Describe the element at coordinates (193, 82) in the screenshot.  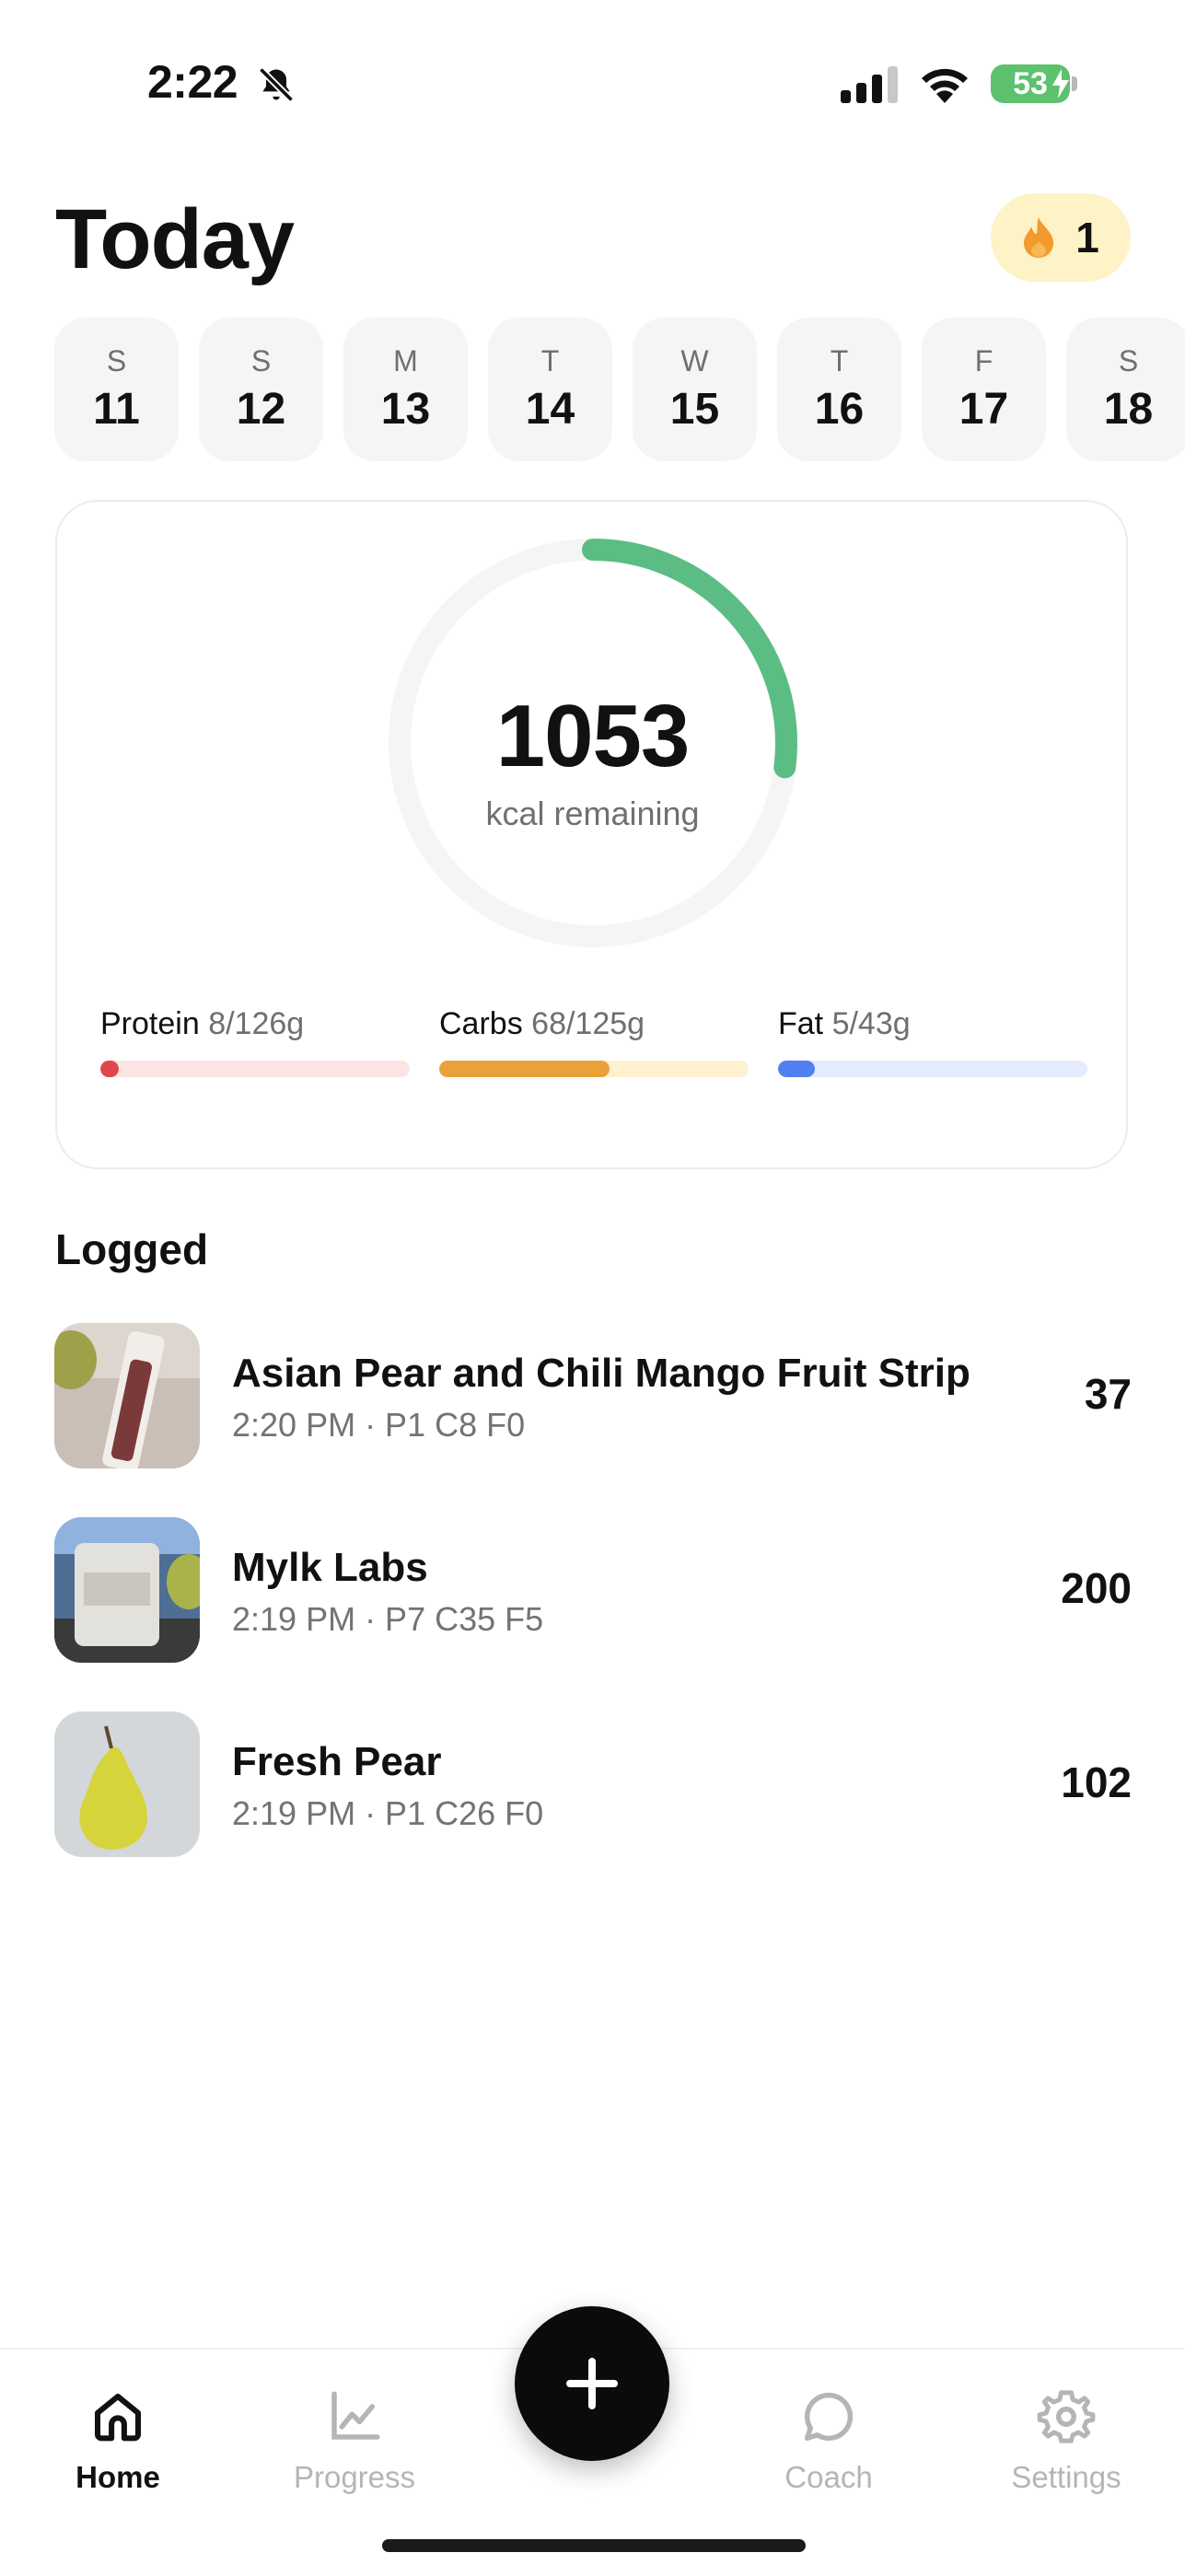
I see `status-time: 2:22` at that location.